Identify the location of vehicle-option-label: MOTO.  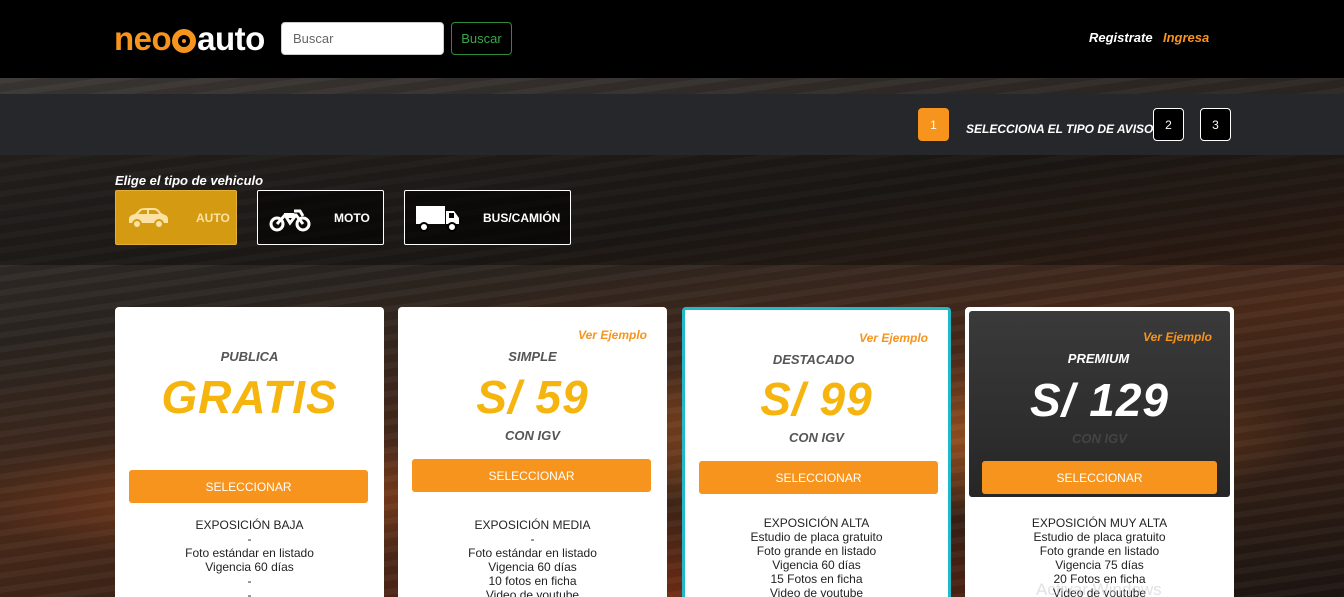
(352, 217).